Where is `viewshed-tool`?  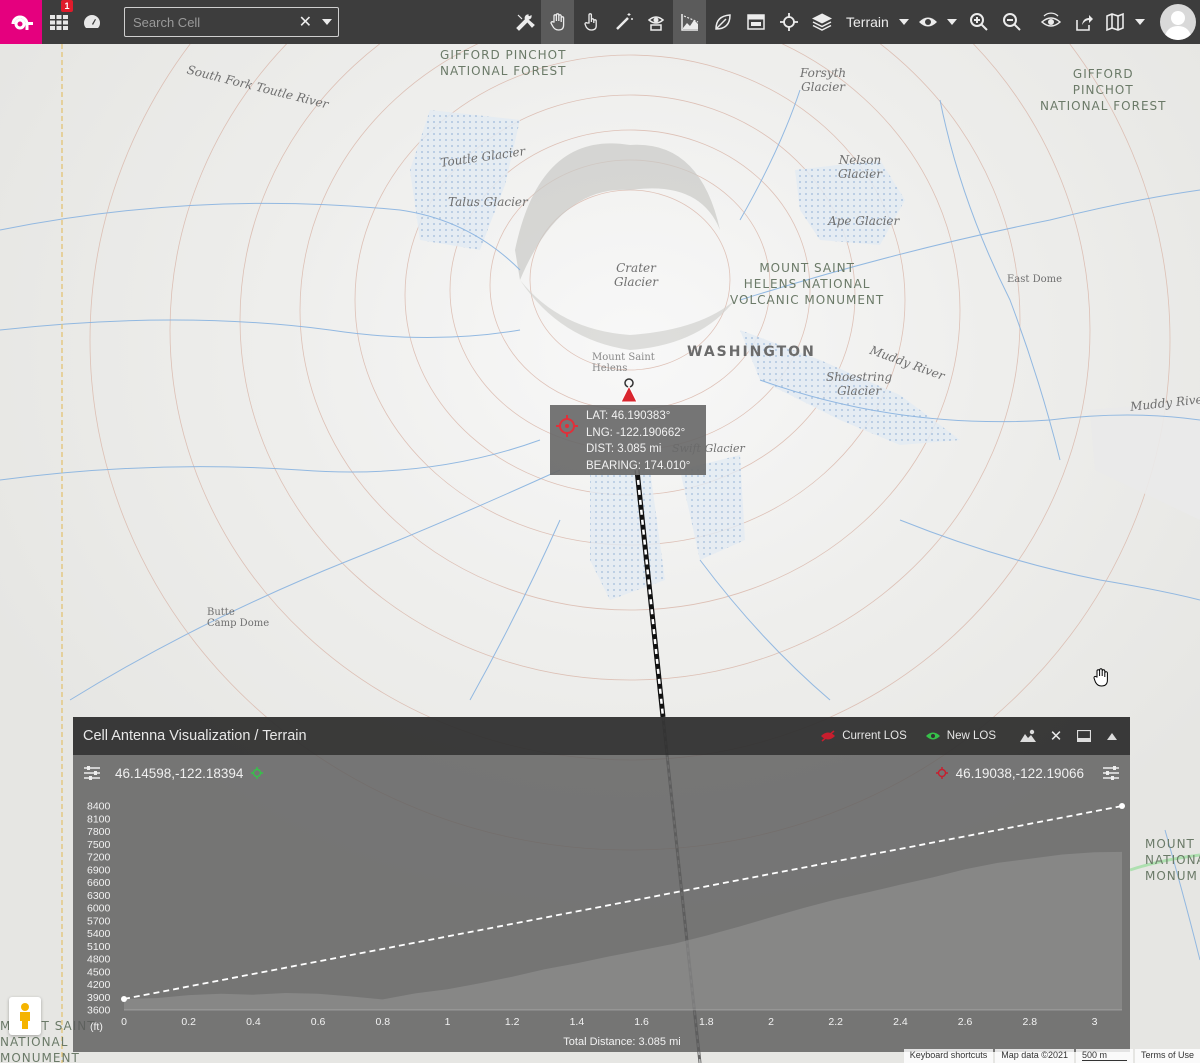 viewshed-tool is located at coordinates (656, 22).